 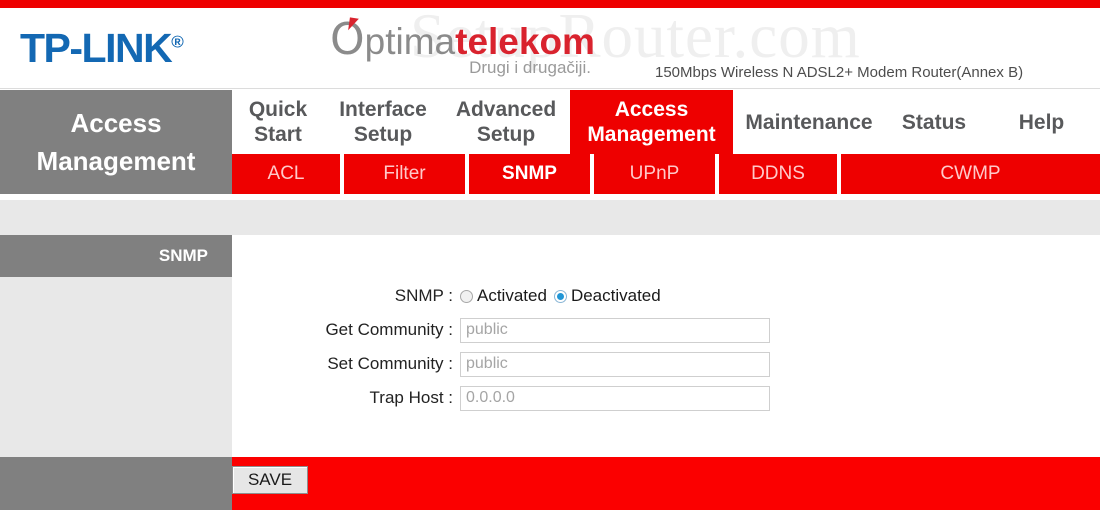 I want to click on radio-deactivated-icon, so click(x=560, y=296).